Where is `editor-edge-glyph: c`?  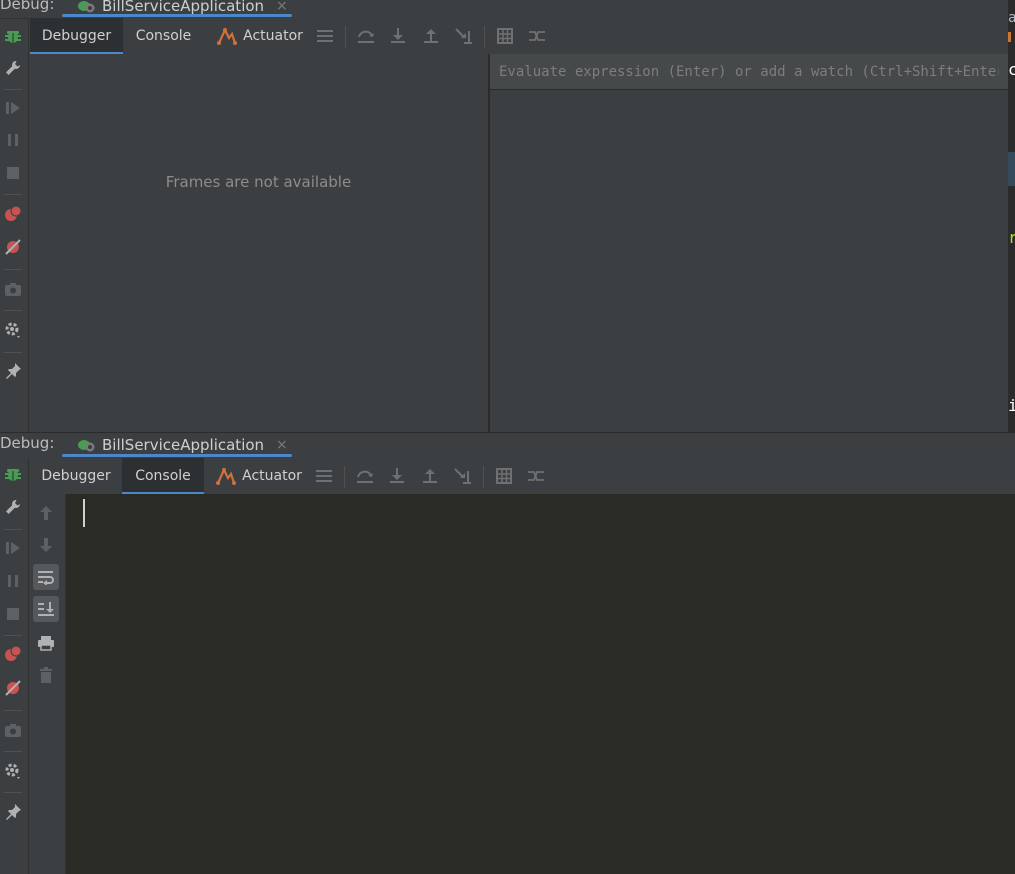
editor-edge-glyph: c is located at coordinates (1011, 69).